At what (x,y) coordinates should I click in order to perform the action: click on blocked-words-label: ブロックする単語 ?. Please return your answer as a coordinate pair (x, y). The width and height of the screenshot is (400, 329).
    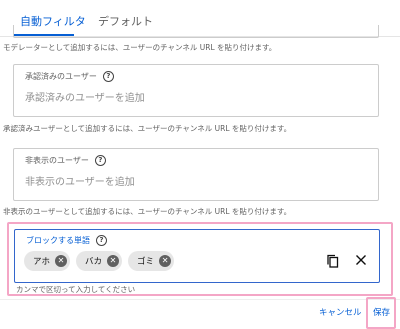
    Looking at the image, I should click on (66, 240).